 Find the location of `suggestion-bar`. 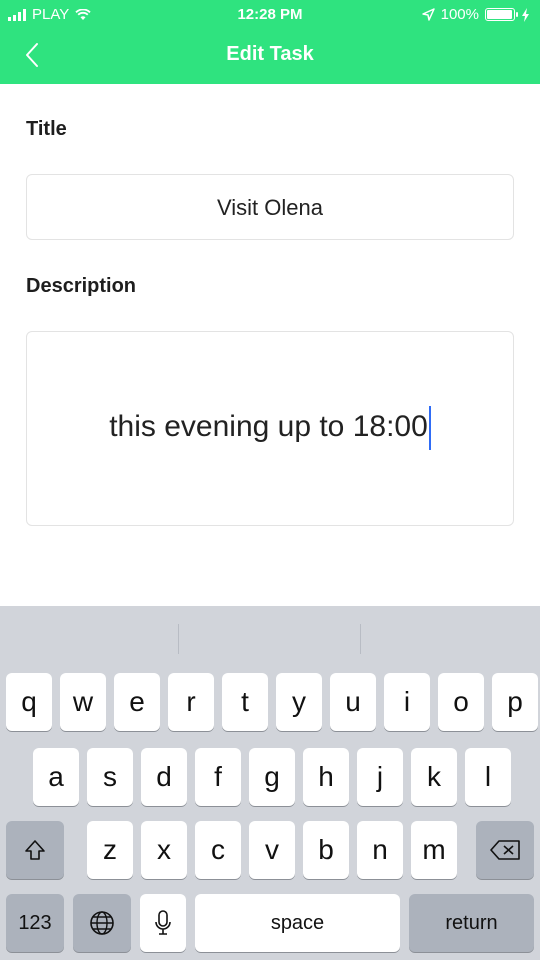

suggestion-bar is located at coordinates (270, 639).